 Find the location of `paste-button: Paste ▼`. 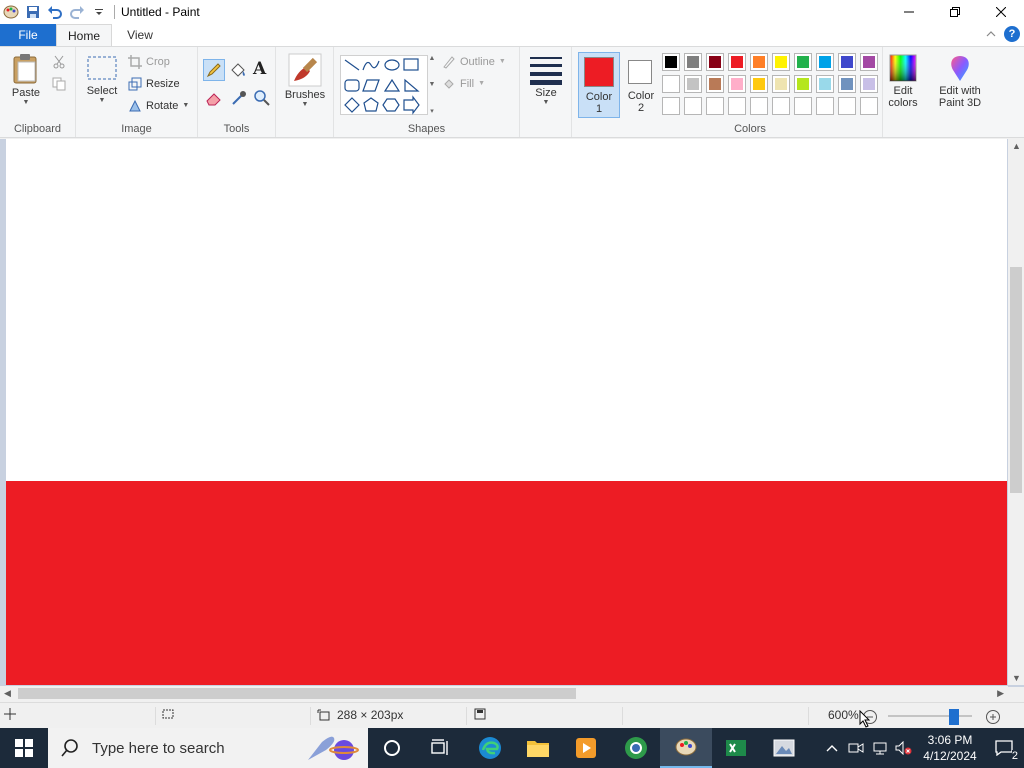

paste-button: Paste ▼ is located at coordinates (26, 80).